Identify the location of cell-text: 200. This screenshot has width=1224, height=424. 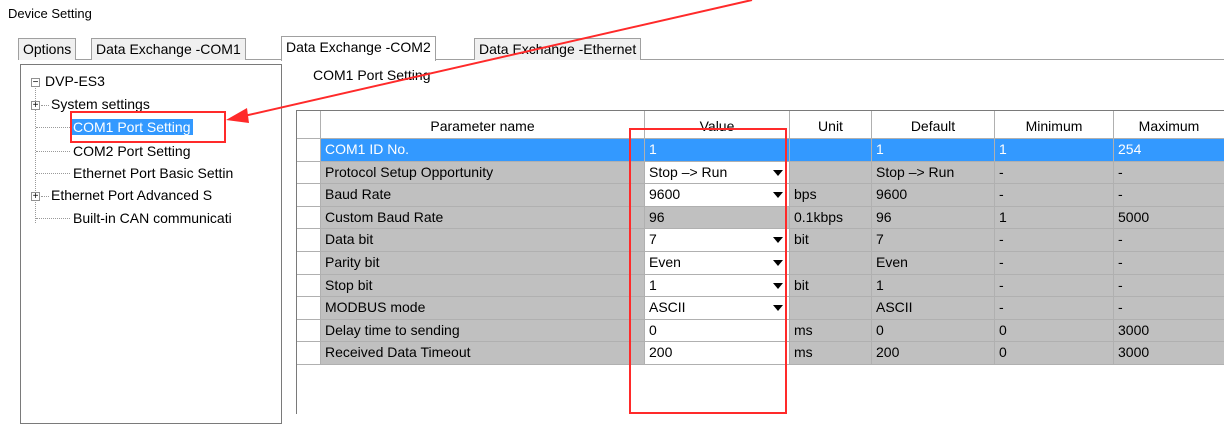
(661, 352).